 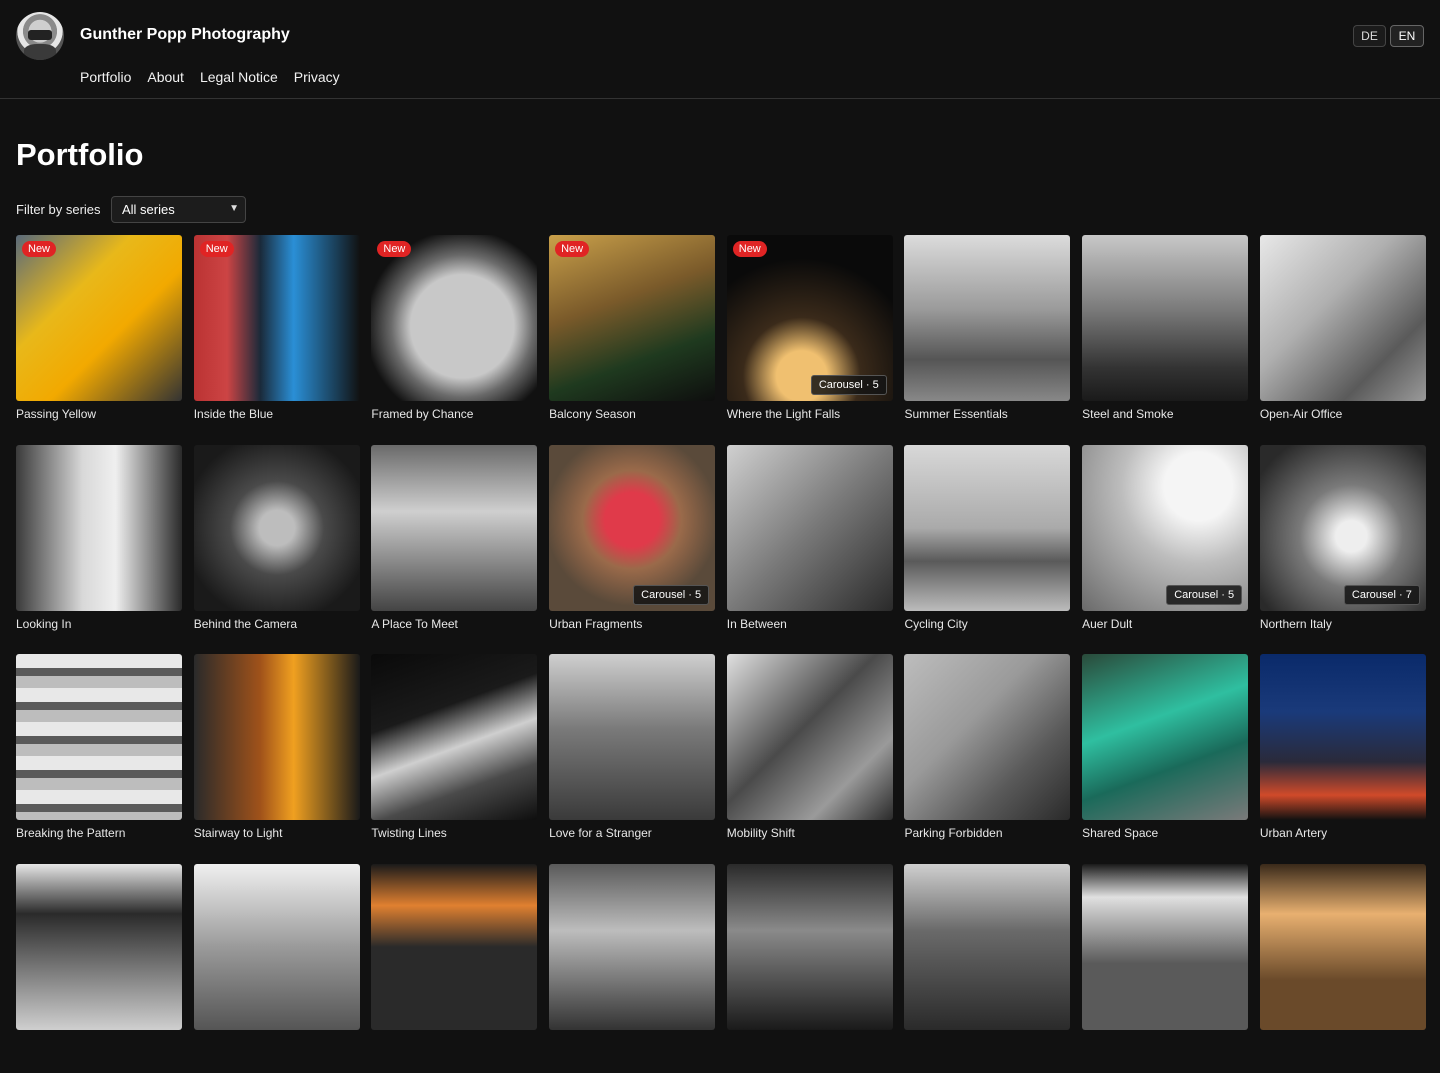 I want to click on portfolio-caption: Northern Italy, so click(x=1343, y=624).